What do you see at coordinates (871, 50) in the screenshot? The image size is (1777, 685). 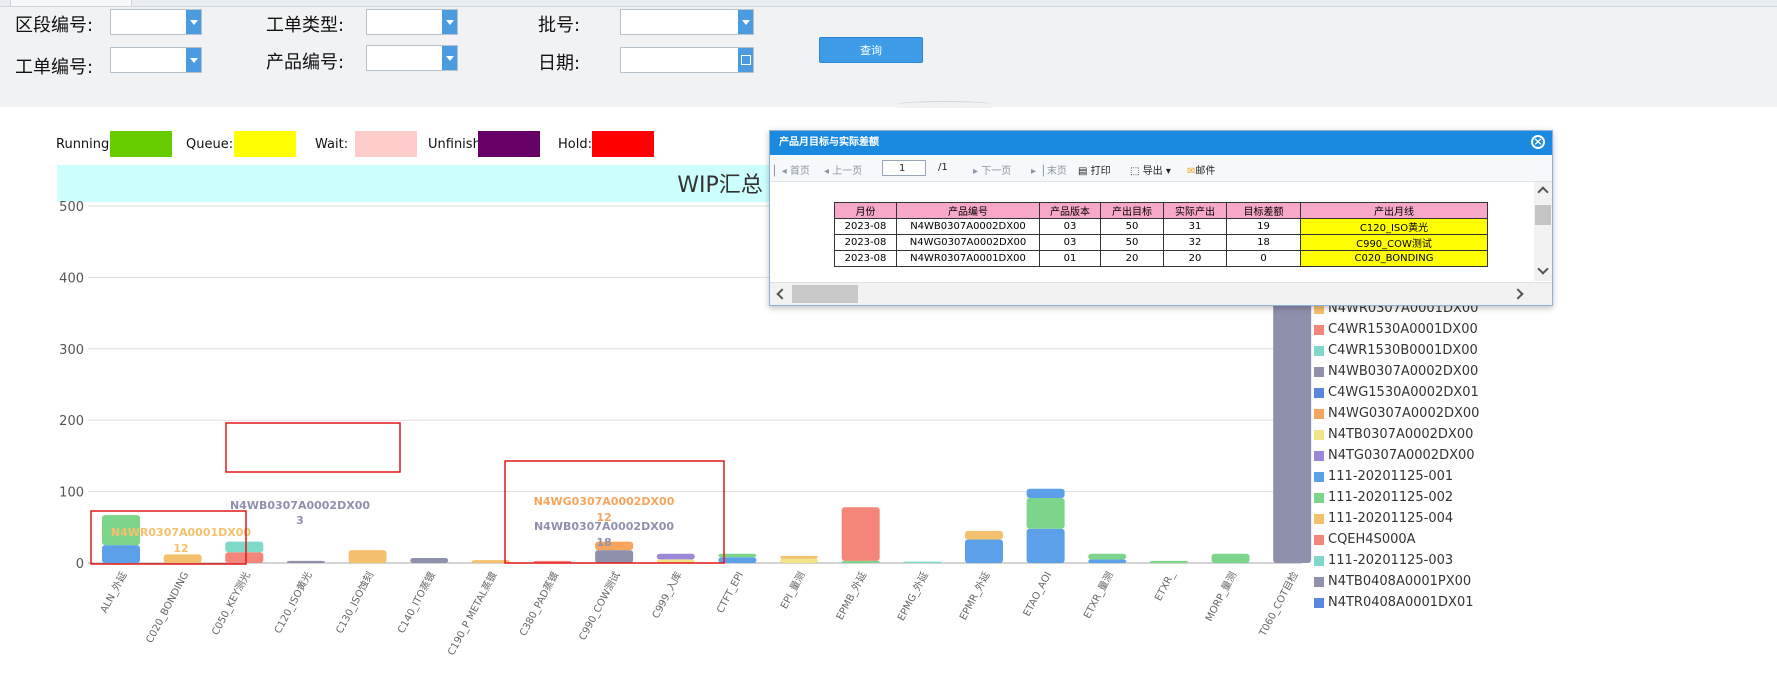 I see `query-button: 查询` at bounding box center [871, 50].